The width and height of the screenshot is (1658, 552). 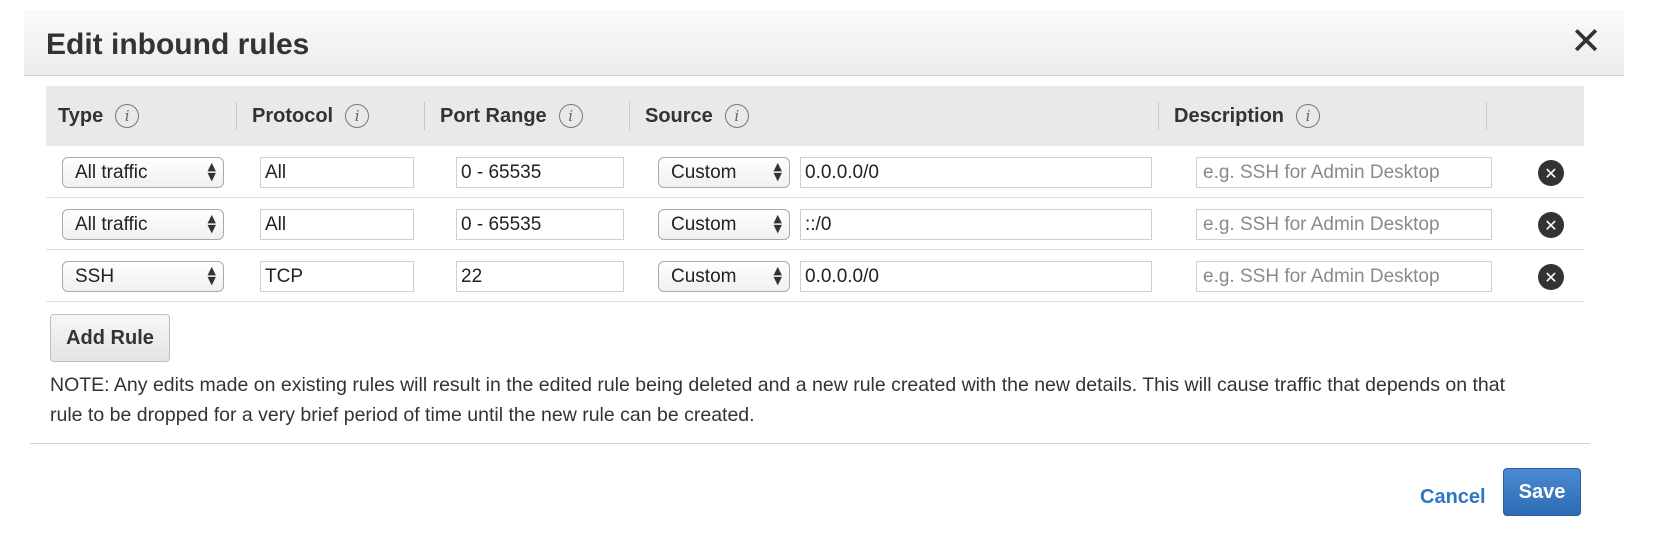 What do you see at coordinates (81, 115) in the screenshot?
I see `column-header-label: Type` at bounding box center [81, 115].